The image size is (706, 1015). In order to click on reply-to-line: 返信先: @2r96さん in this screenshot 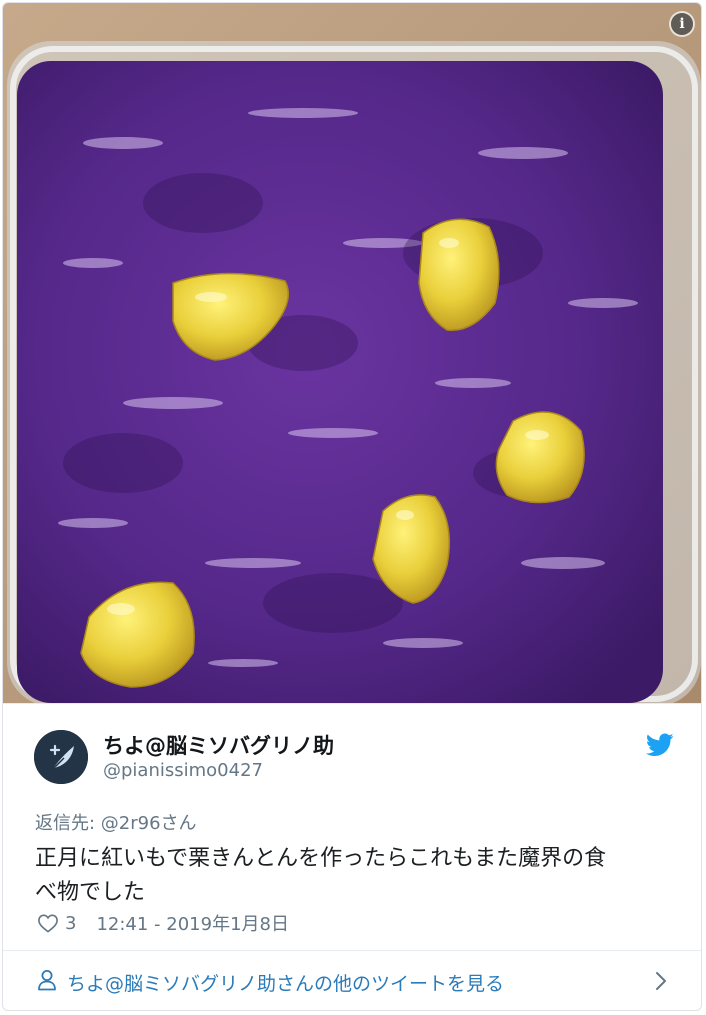, I will do `click(116, 822)`.